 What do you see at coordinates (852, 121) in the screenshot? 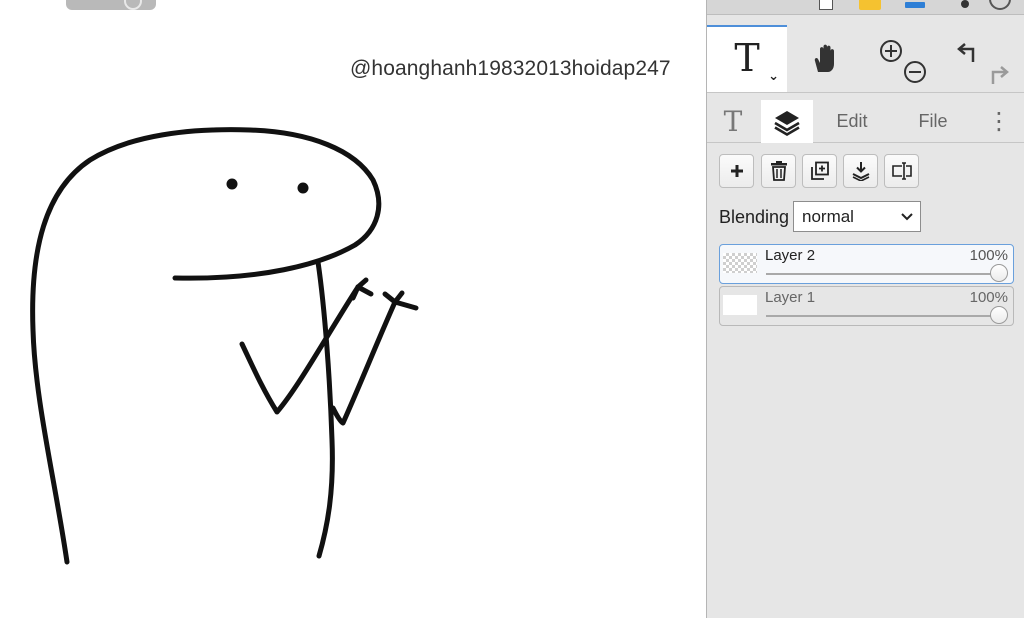
I see `tab-edit: Edit` at bounding box center [852, 121].